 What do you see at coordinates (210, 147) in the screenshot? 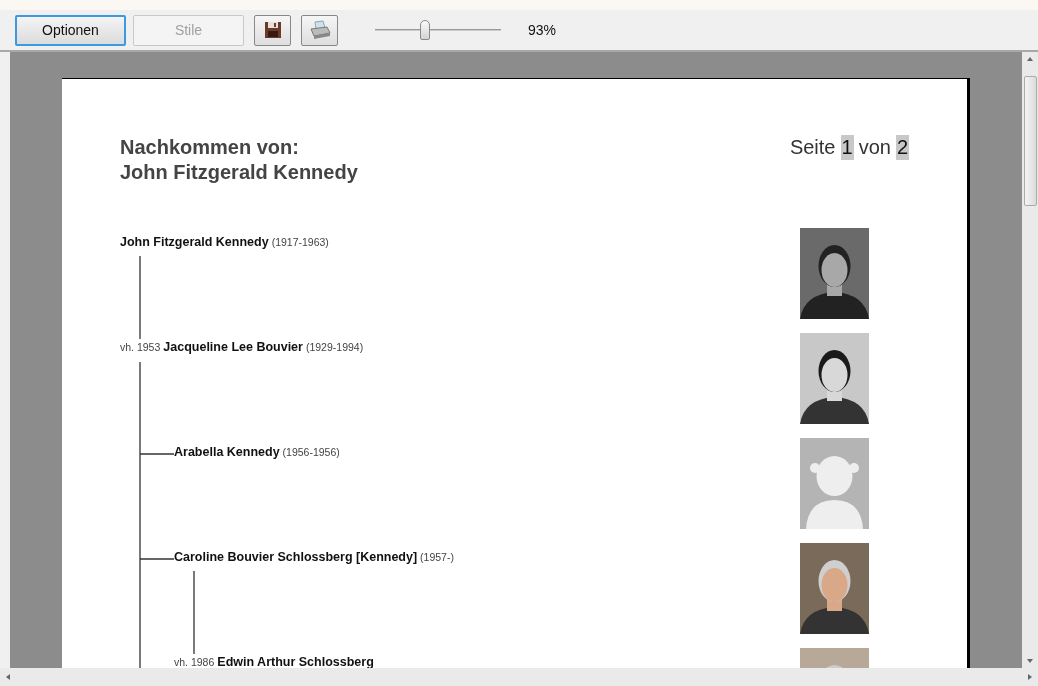
I see `page-title: Nachkommen von:` at bounding box center [210, 147].